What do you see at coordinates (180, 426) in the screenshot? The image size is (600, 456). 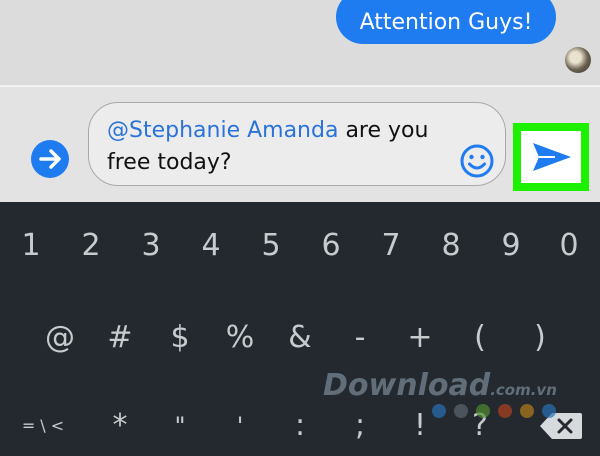 I see `key-double-quote: "` at bounding box center [180, 426].